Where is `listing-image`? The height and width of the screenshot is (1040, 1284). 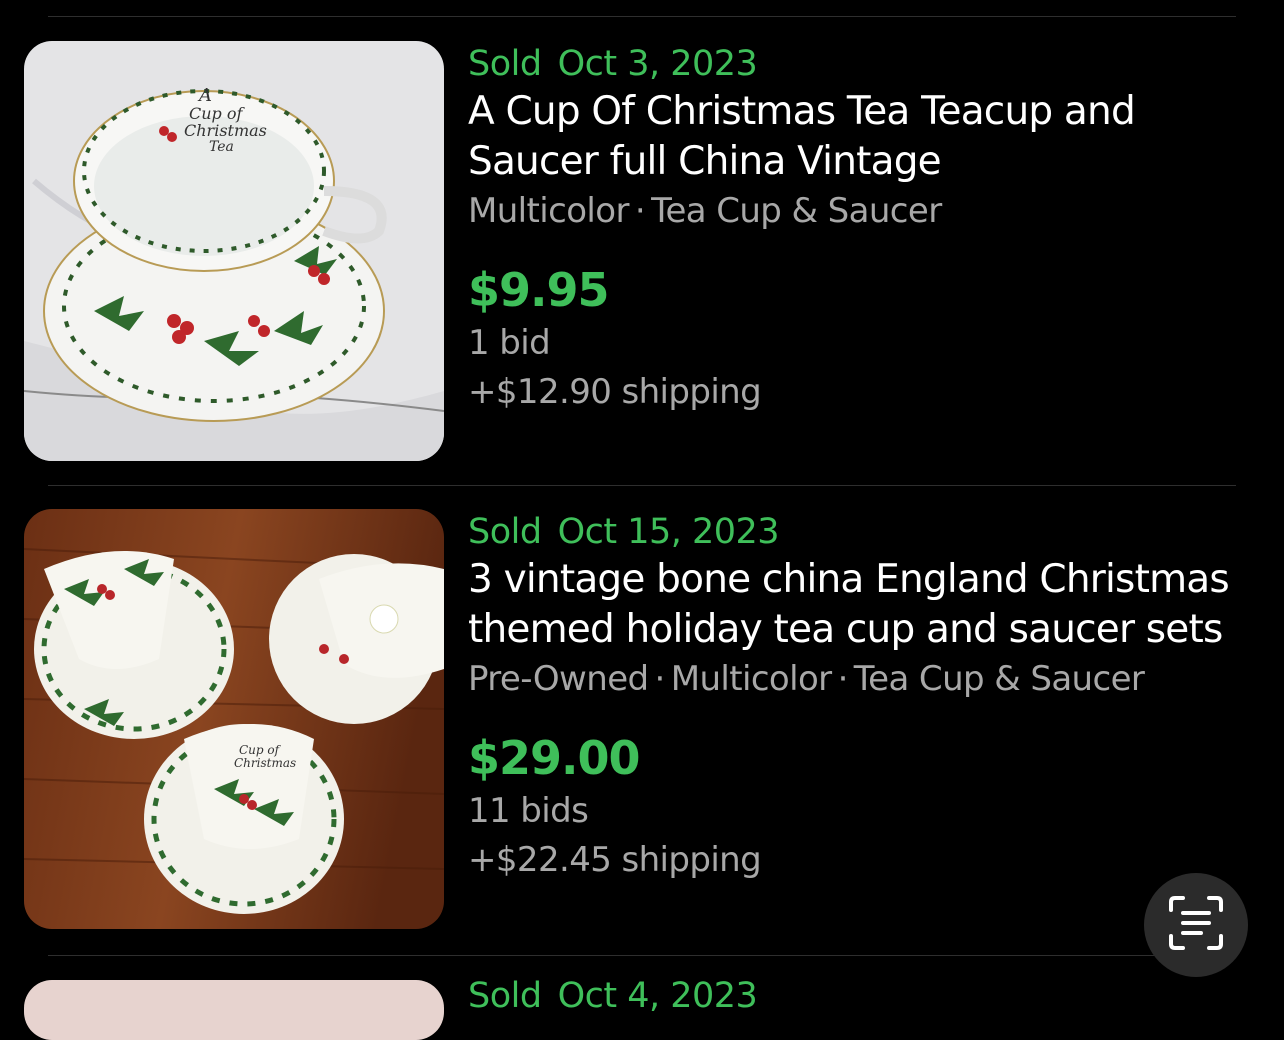 listing-image is located at coordinates (234, 1010).